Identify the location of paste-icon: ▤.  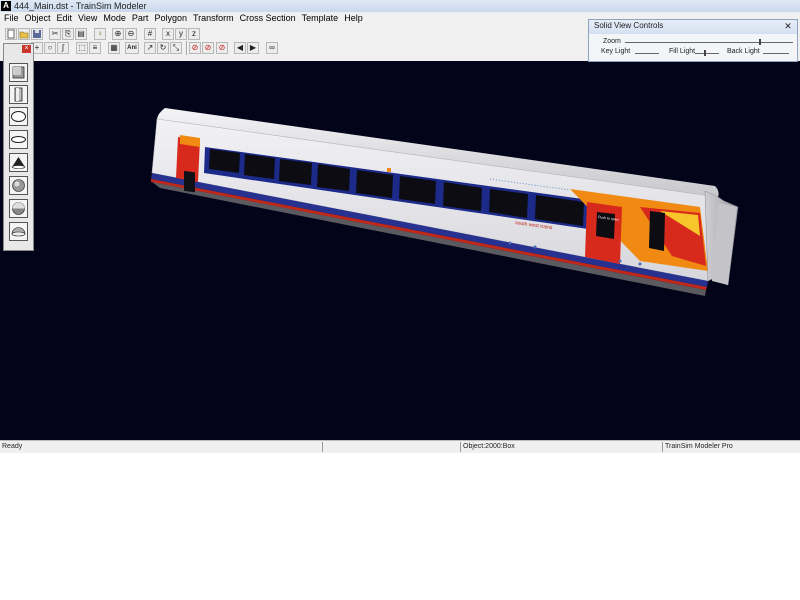
(81, 33).